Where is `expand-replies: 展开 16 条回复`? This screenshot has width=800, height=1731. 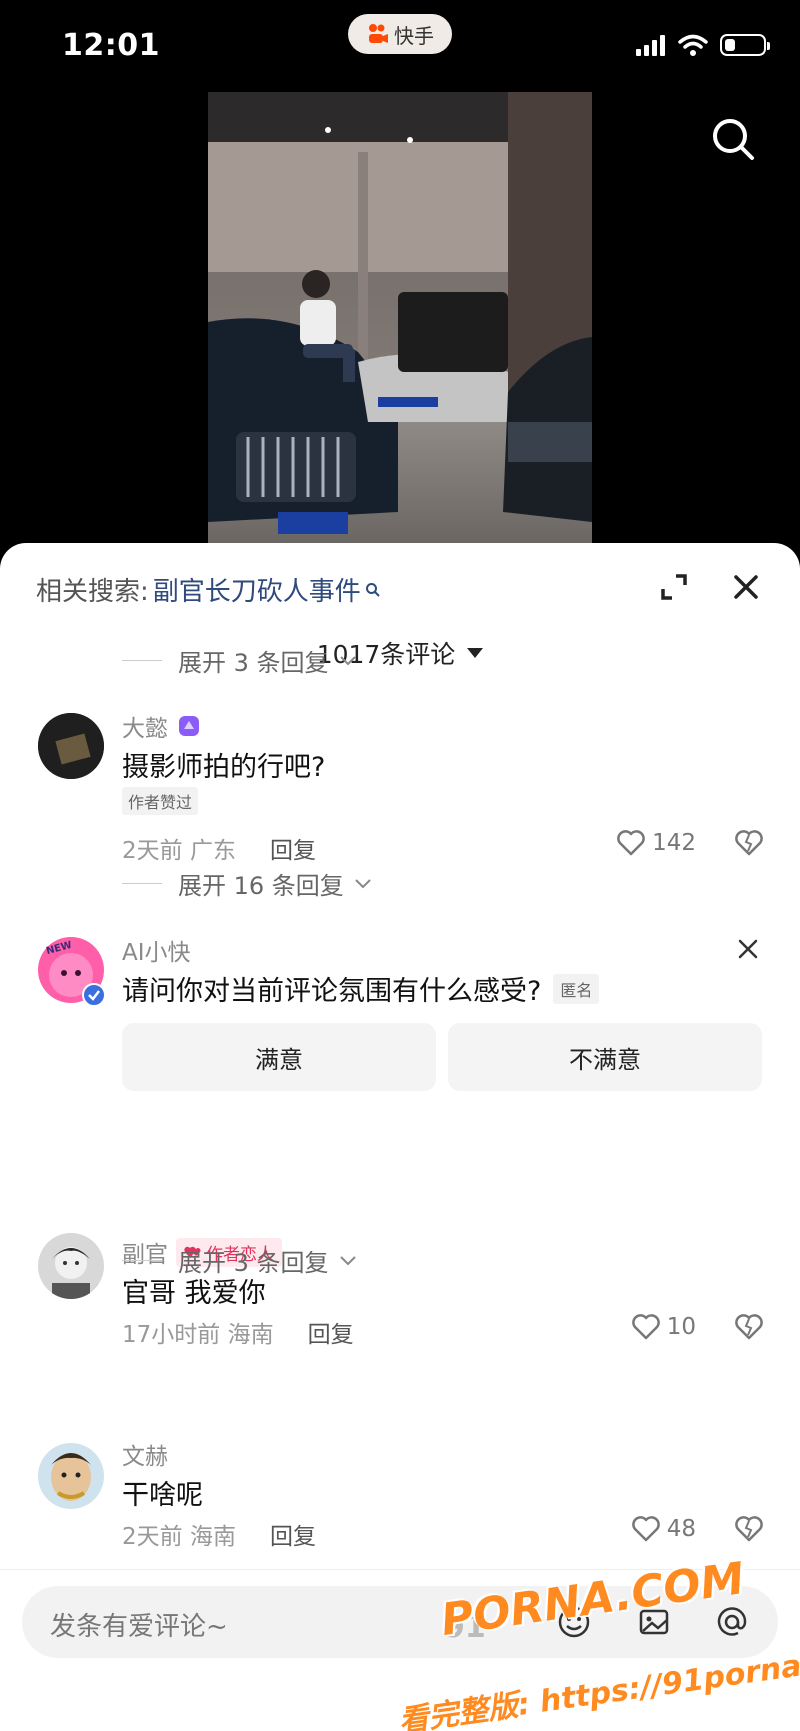 expand-replies: 展开 16 条回复 is located at coordinates (247, 883).